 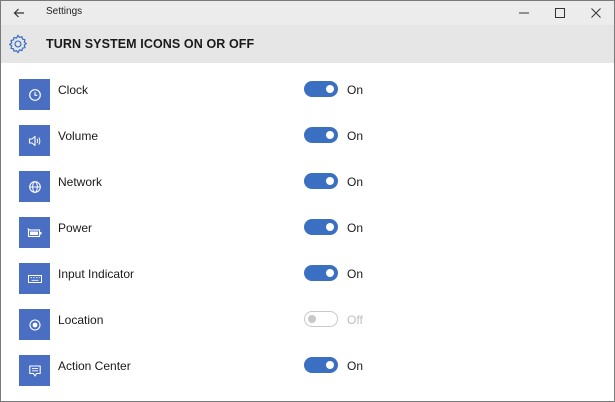 I want to click on volume-toggle, so click(x=321, y=135).